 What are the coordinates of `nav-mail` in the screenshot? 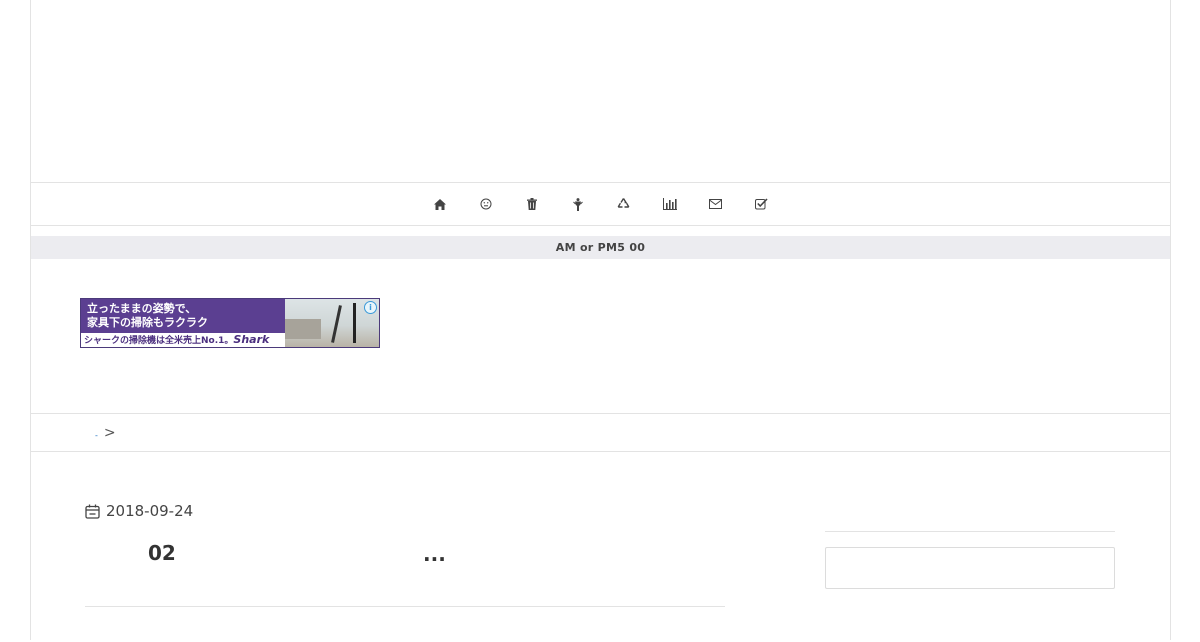 It's located at (716, 204).